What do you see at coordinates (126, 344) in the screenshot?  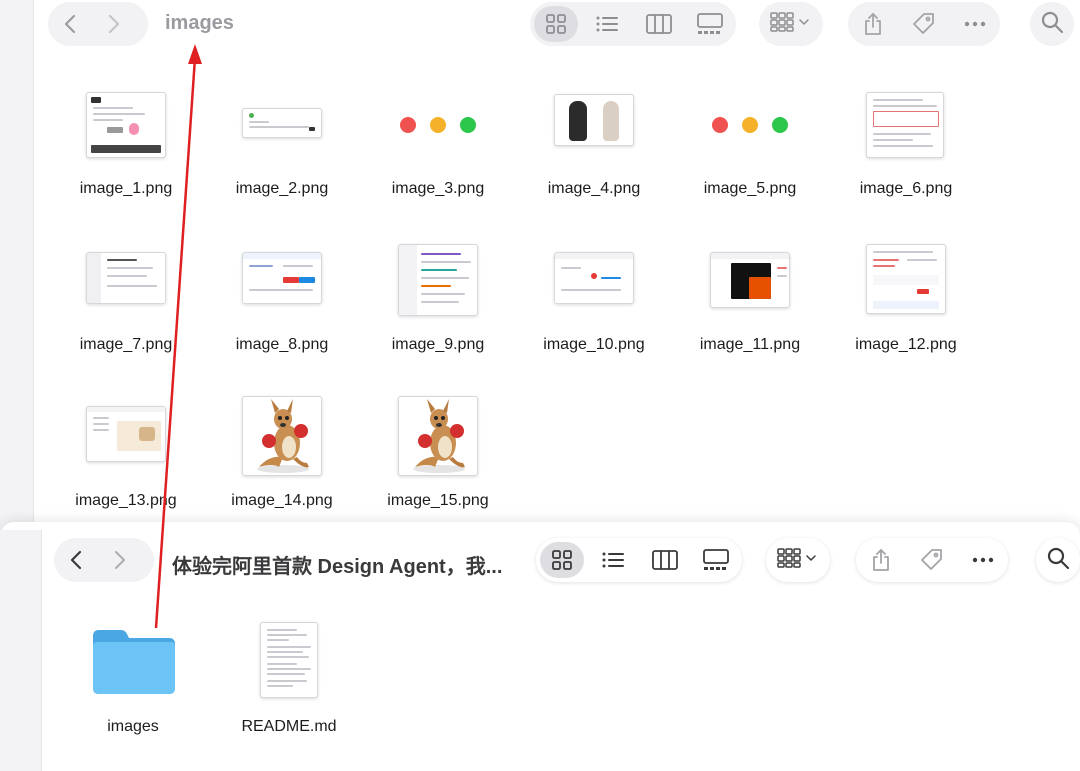 I see `file-name: image_7.png` at bounding box center [126, 344].